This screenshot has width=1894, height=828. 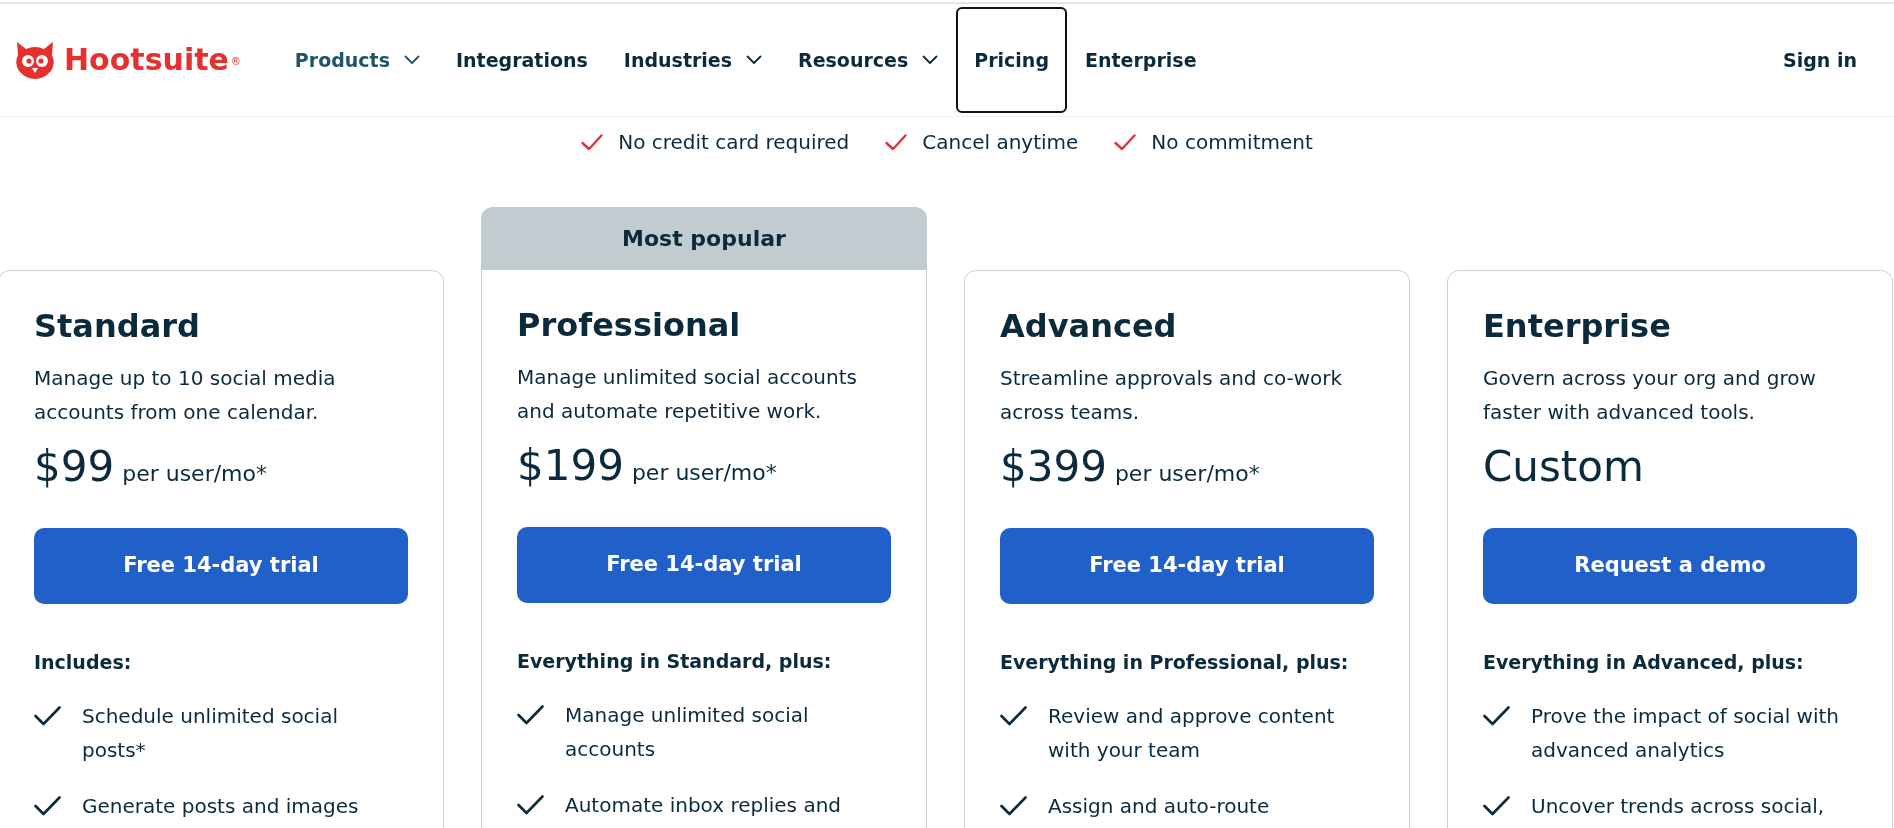 What do you see at coordinates (1577, 326) in the screenshot?
I see `plan-title: Enterprise` at bounding box center [1577, 326].